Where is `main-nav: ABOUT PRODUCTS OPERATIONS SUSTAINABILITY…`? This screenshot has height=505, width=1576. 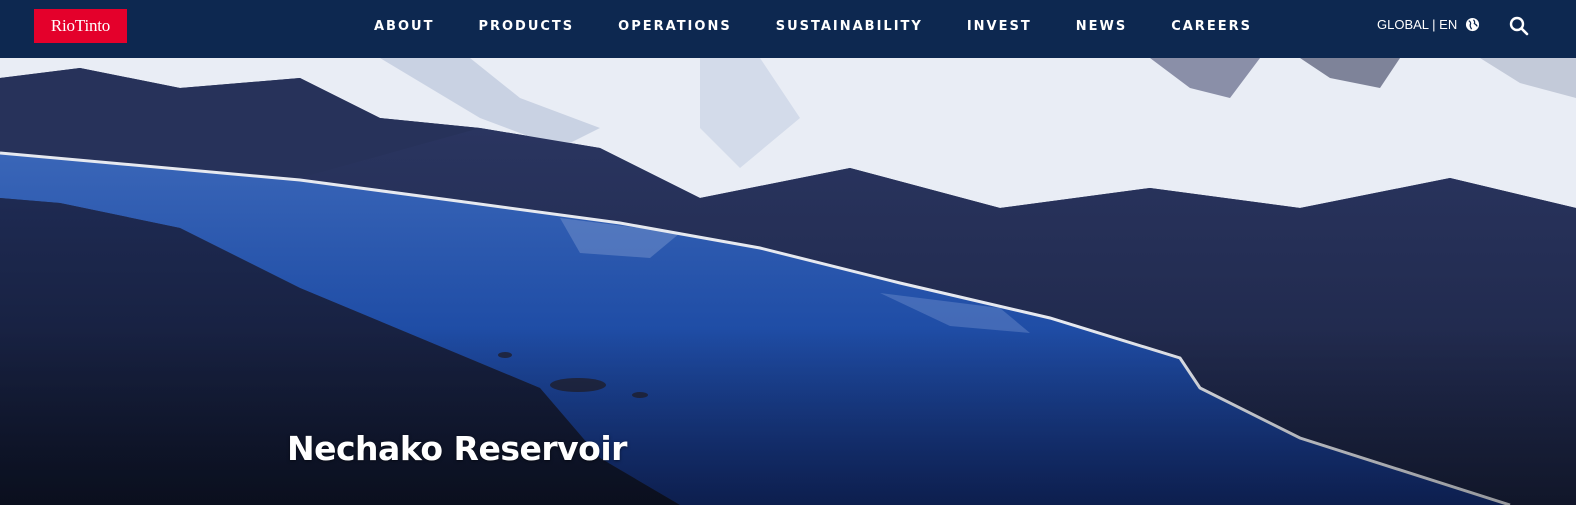 main-nav: ABOUT PRODUCTS OPERATIONS SUSTAINABILITY… is located at coordinates (835, 26).